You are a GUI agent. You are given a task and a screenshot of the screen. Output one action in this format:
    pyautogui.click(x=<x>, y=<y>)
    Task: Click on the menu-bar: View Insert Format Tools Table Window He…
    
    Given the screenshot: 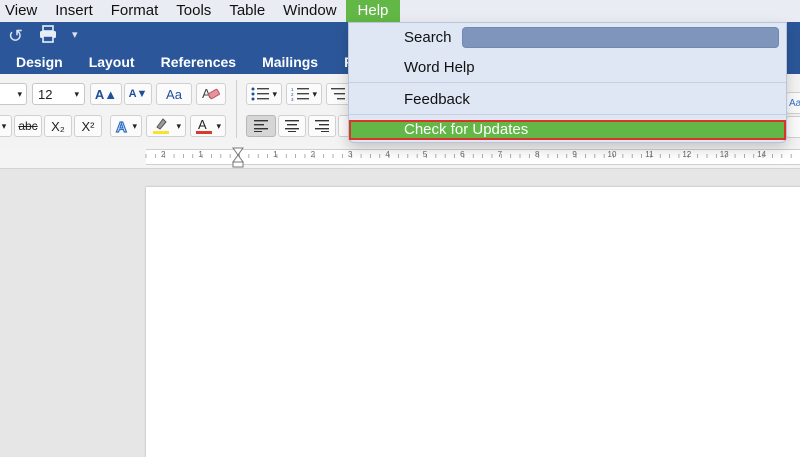 What is the action you would take?
    pyautogui.click(x=400, y=11)
    